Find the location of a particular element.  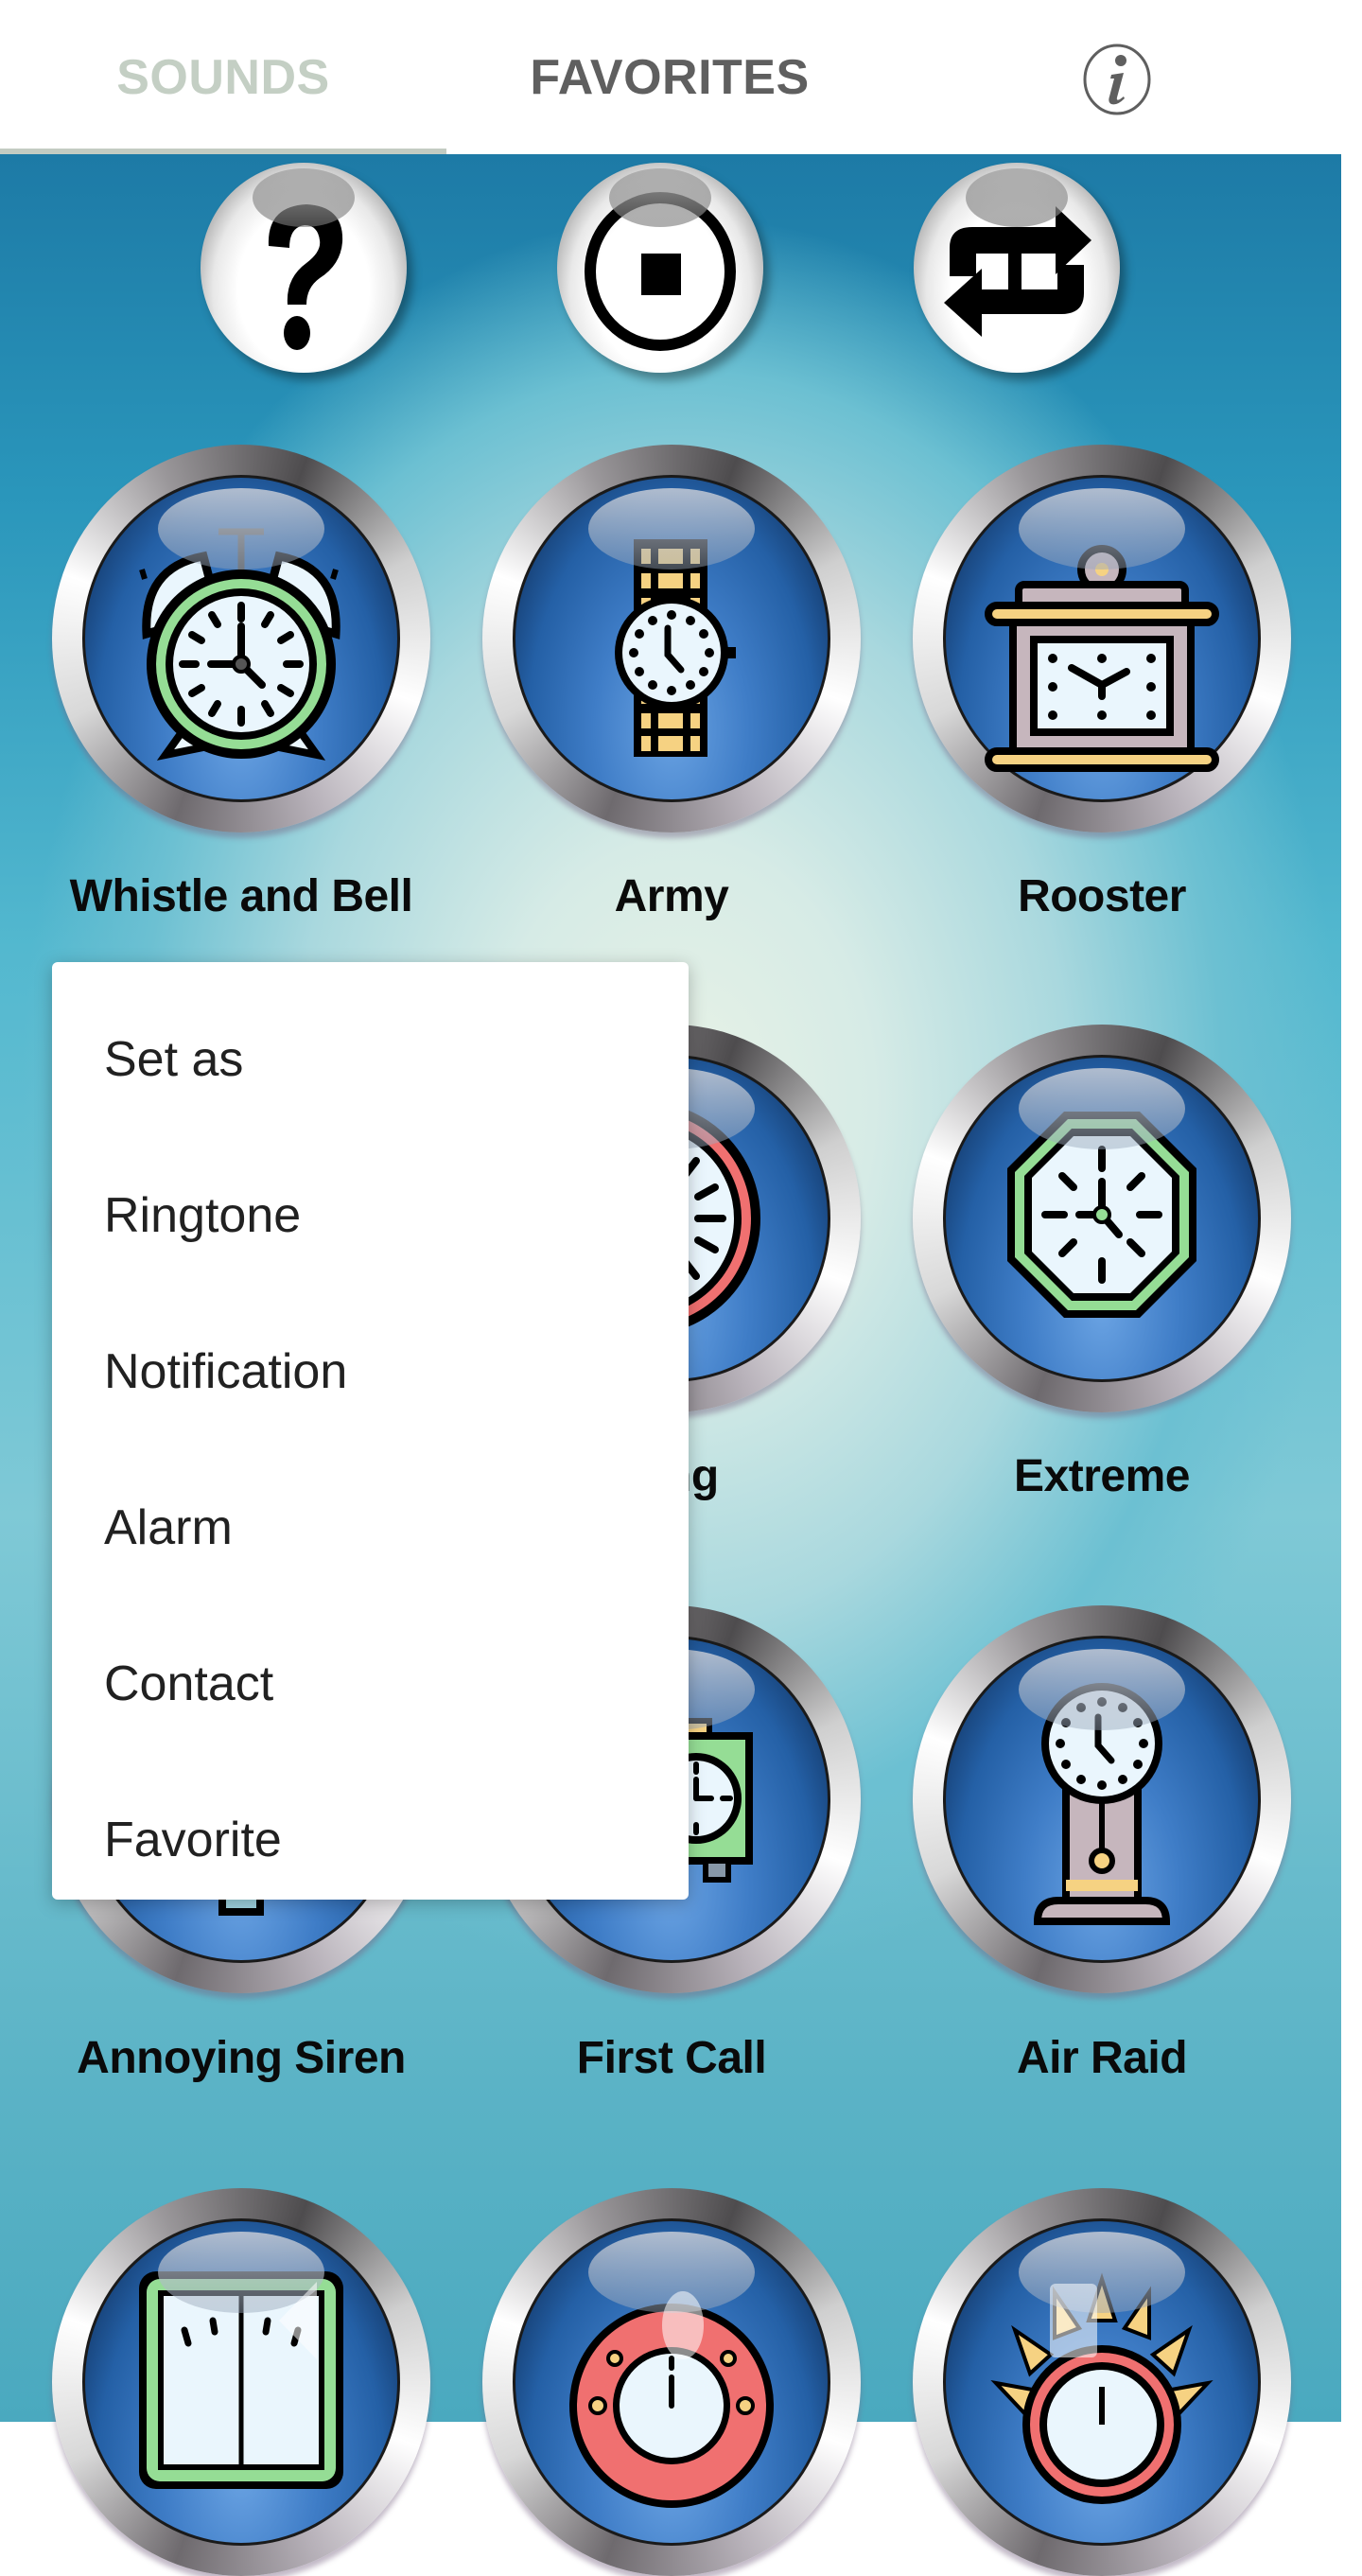

menu-item-contact: Contact is located at coordinates (370, 1683).